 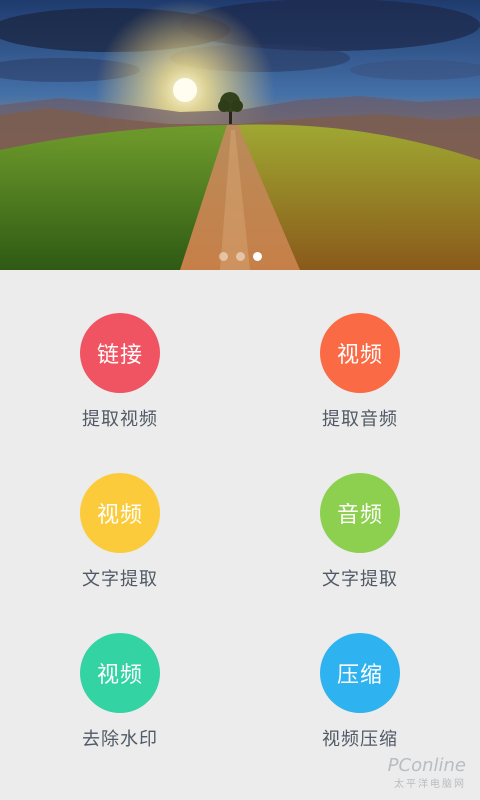 I want to click on tile-icon-text: 链接, so click(x=119, y=355).